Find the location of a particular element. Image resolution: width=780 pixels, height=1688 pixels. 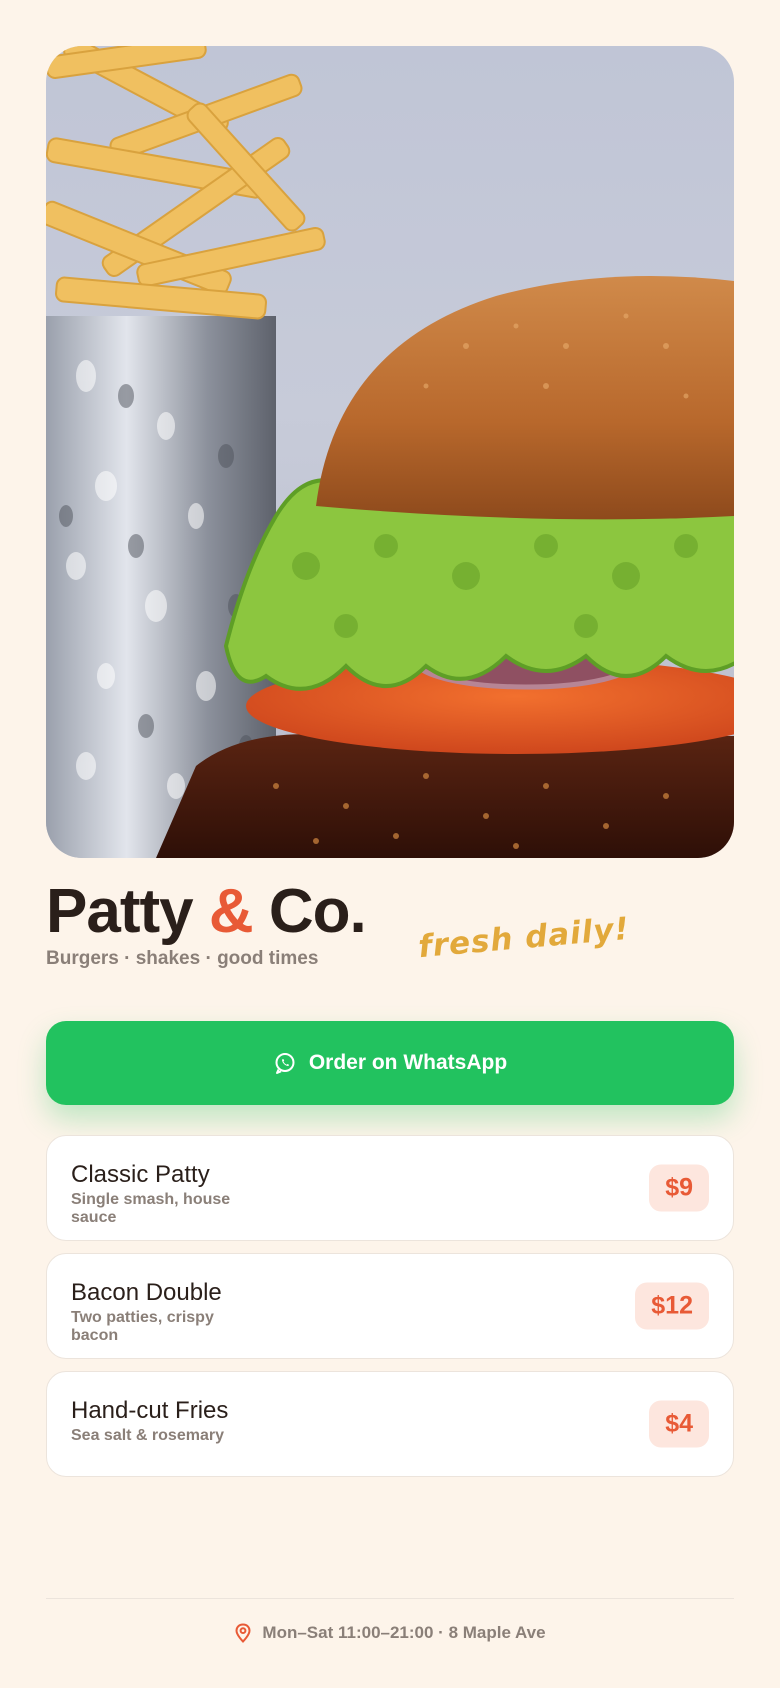

menu-item-name: Bacon Double is located at coordinates (146, 1292).